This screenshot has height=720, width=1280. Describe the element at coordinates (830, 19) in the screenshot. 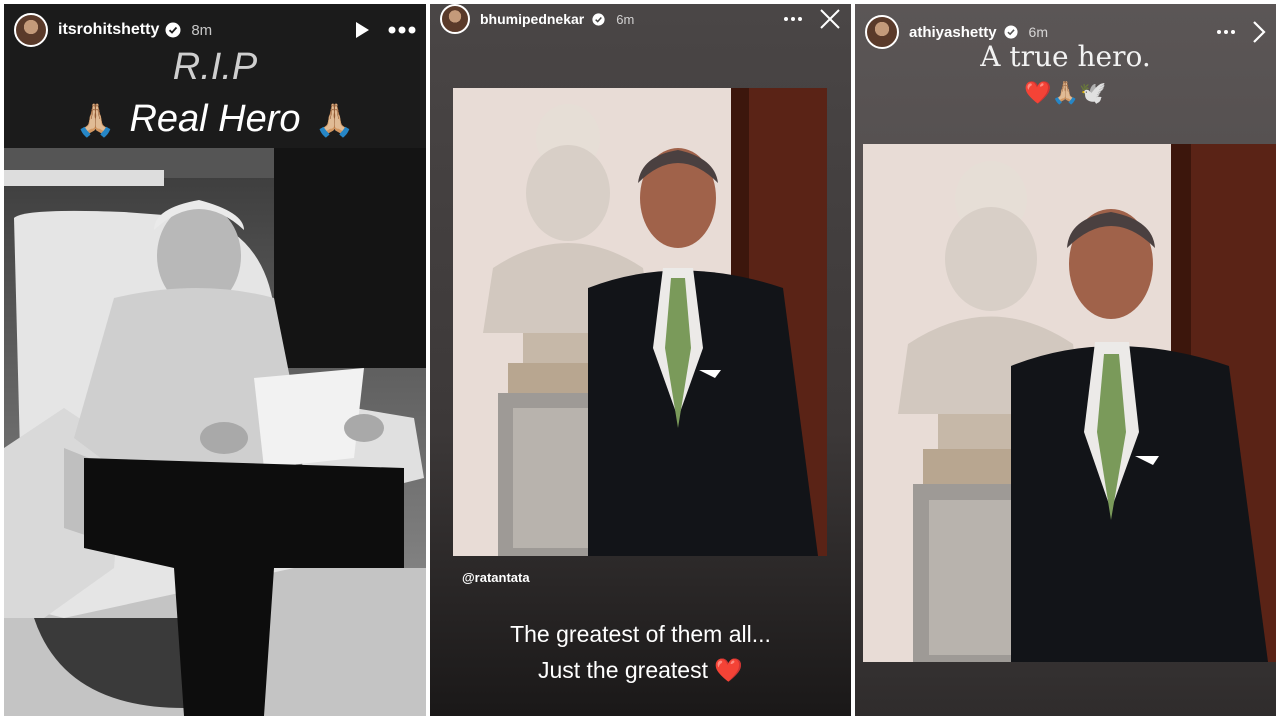

I see `close-icon` at that location.